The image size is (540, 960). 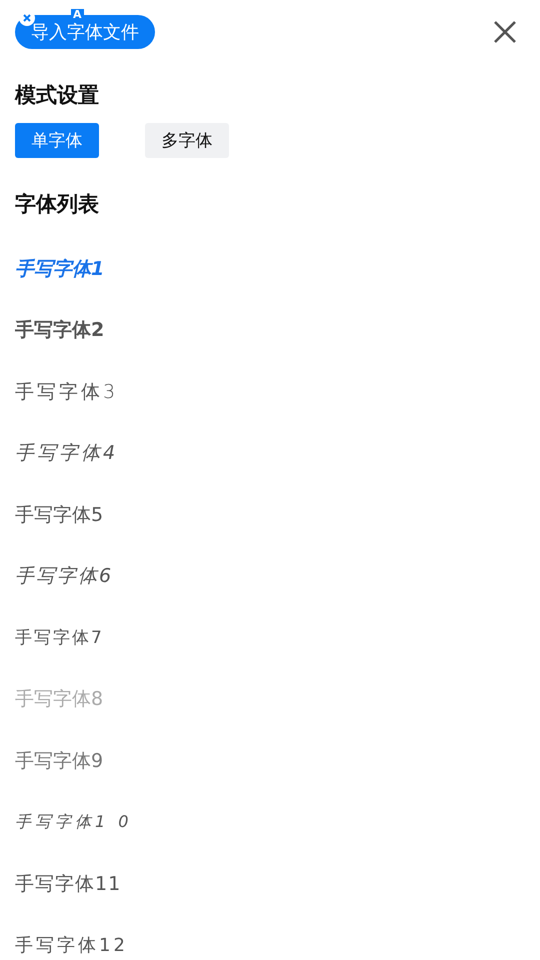 What do you see at coordinates (66, 391) in the screenshot?
I see `font-item: 手写字体3` at bounding box center [66, 391].